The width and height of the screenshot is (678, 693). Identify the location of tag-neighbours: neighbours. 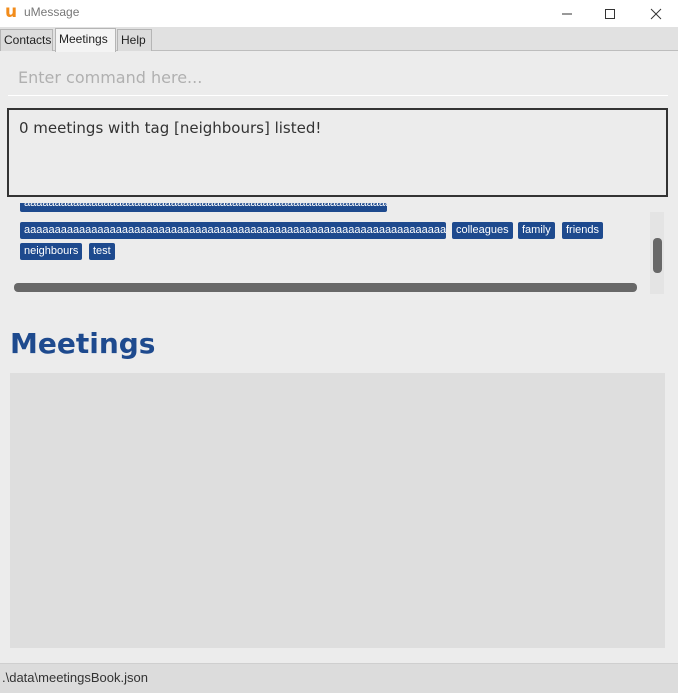
(51, 251).